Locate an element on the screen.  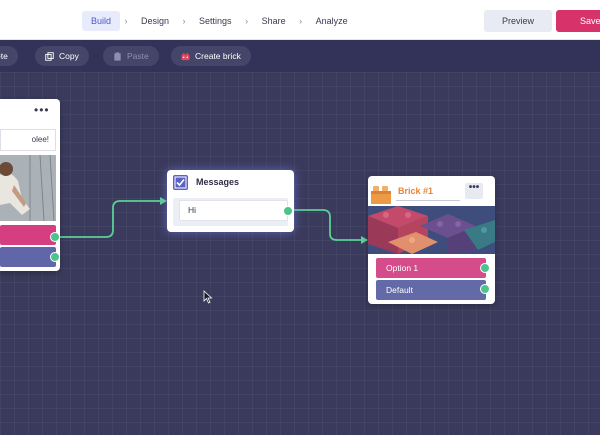
tab-settings: Settings is located at coordinates (215, 21).